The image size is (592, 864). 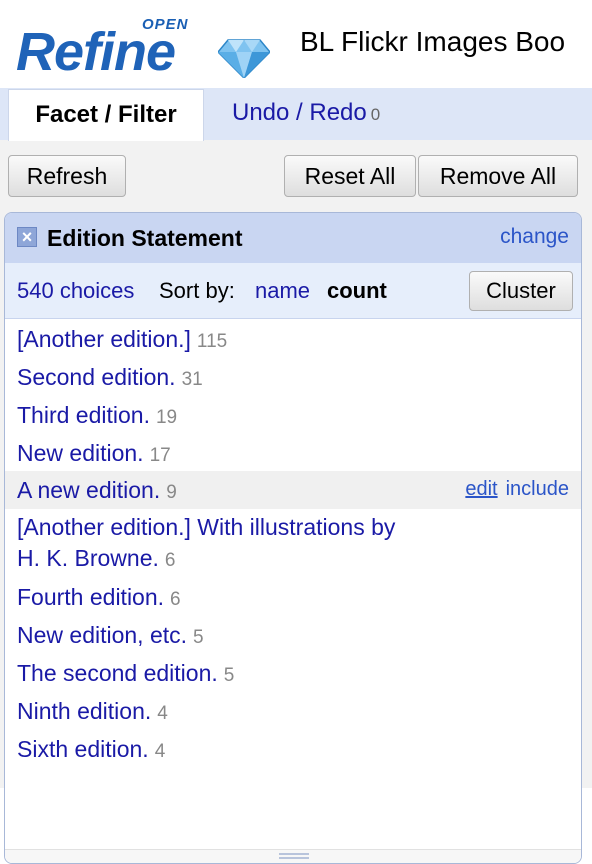 What do you see at coordinates (293, 454) in the screenshot?
I see `facet-choice: New edition. 17` at bounding box center [293, 454].